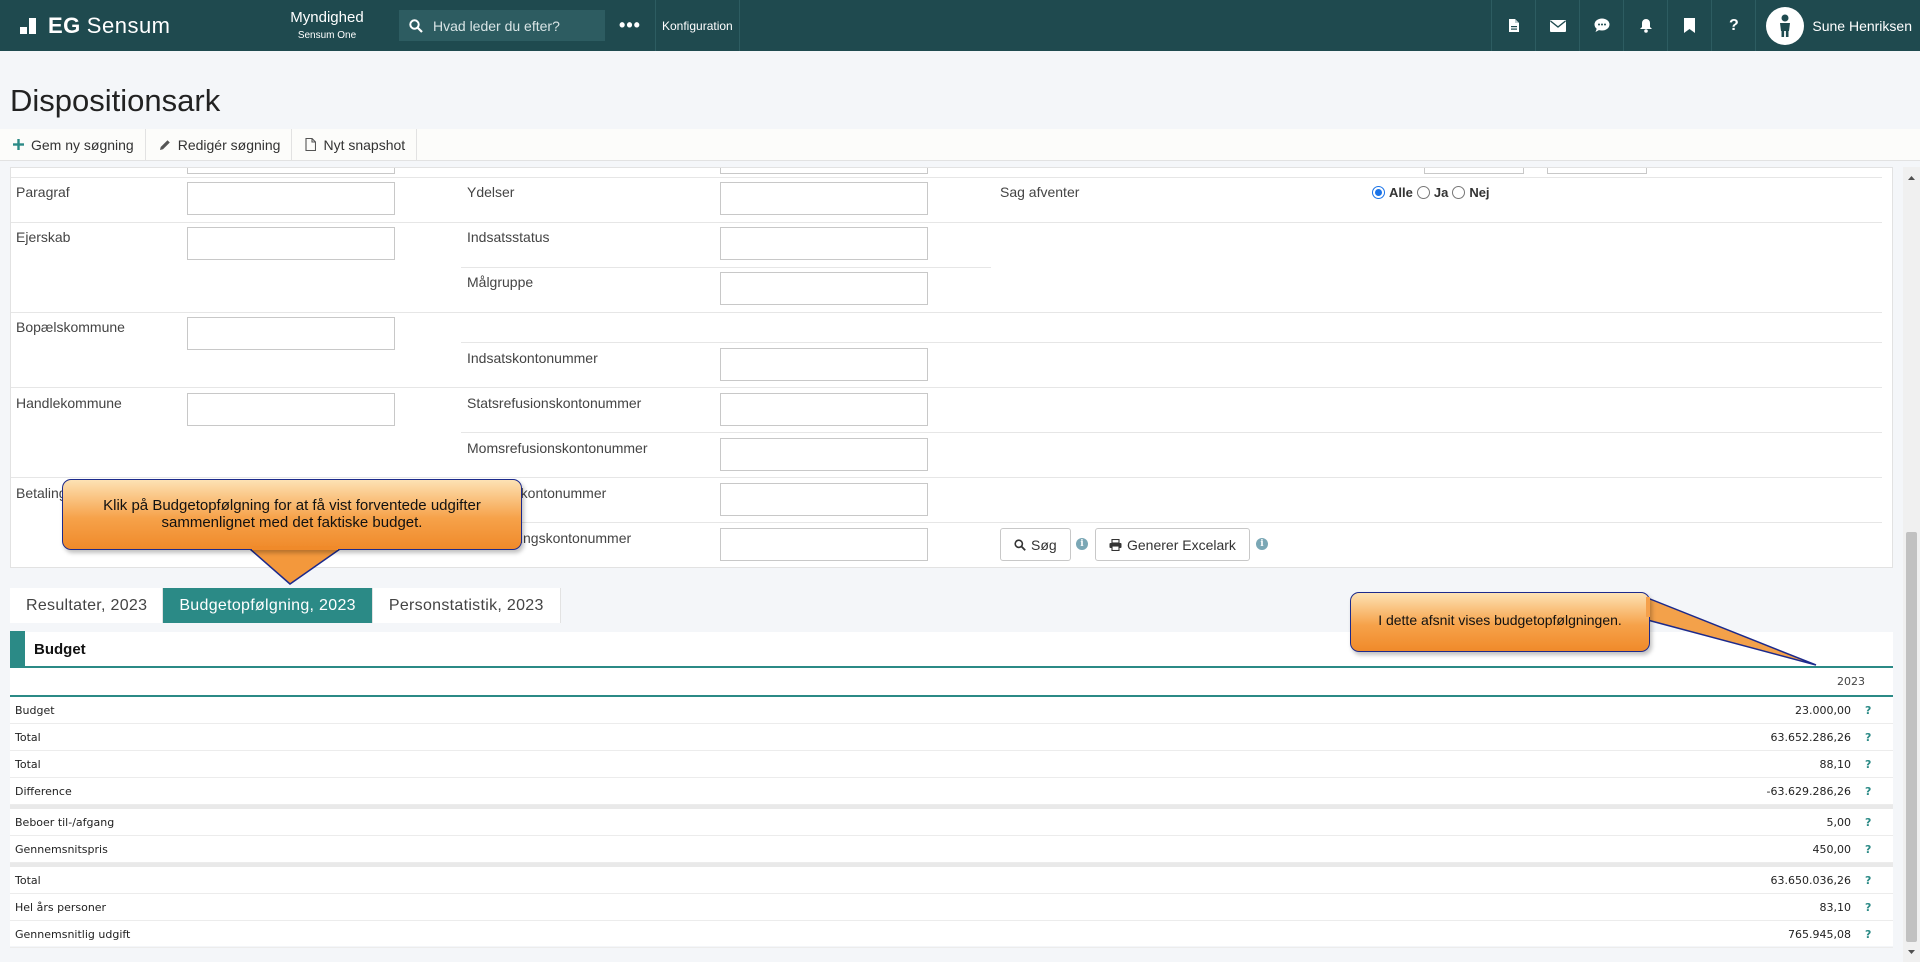 This screenshot has width=1920, height=962. I want to click on indsatskontonummer-label: Indsatskontonummer, so click(532, 358).